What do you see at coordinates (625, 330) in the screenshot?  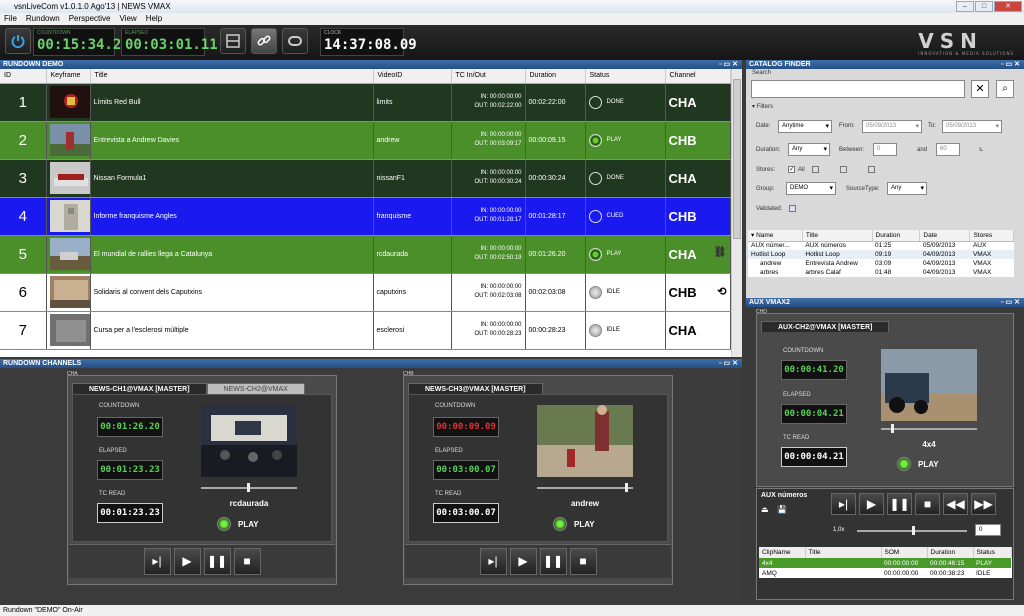 I see `row-status: IDLE` at bounding box center [625, 330].